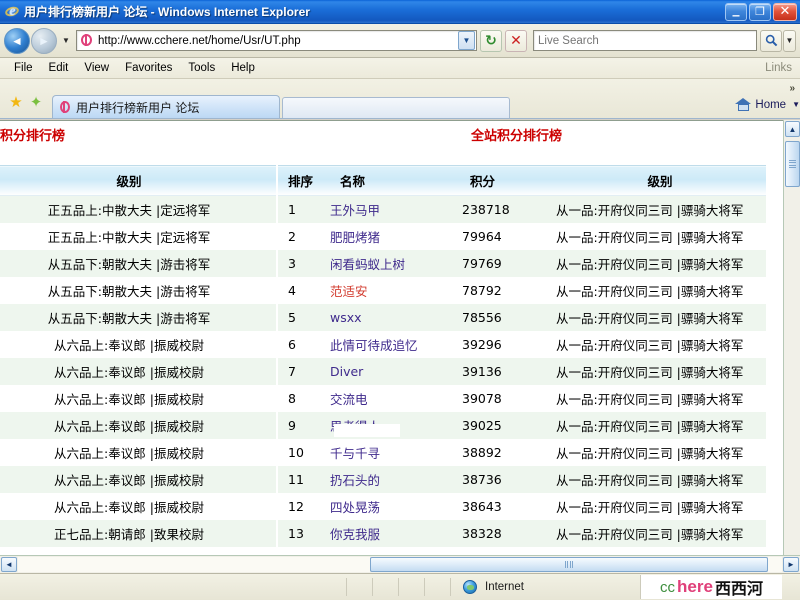 The image size is (800, 600). I want to click on cell-rank: 13, so click(298, 533).